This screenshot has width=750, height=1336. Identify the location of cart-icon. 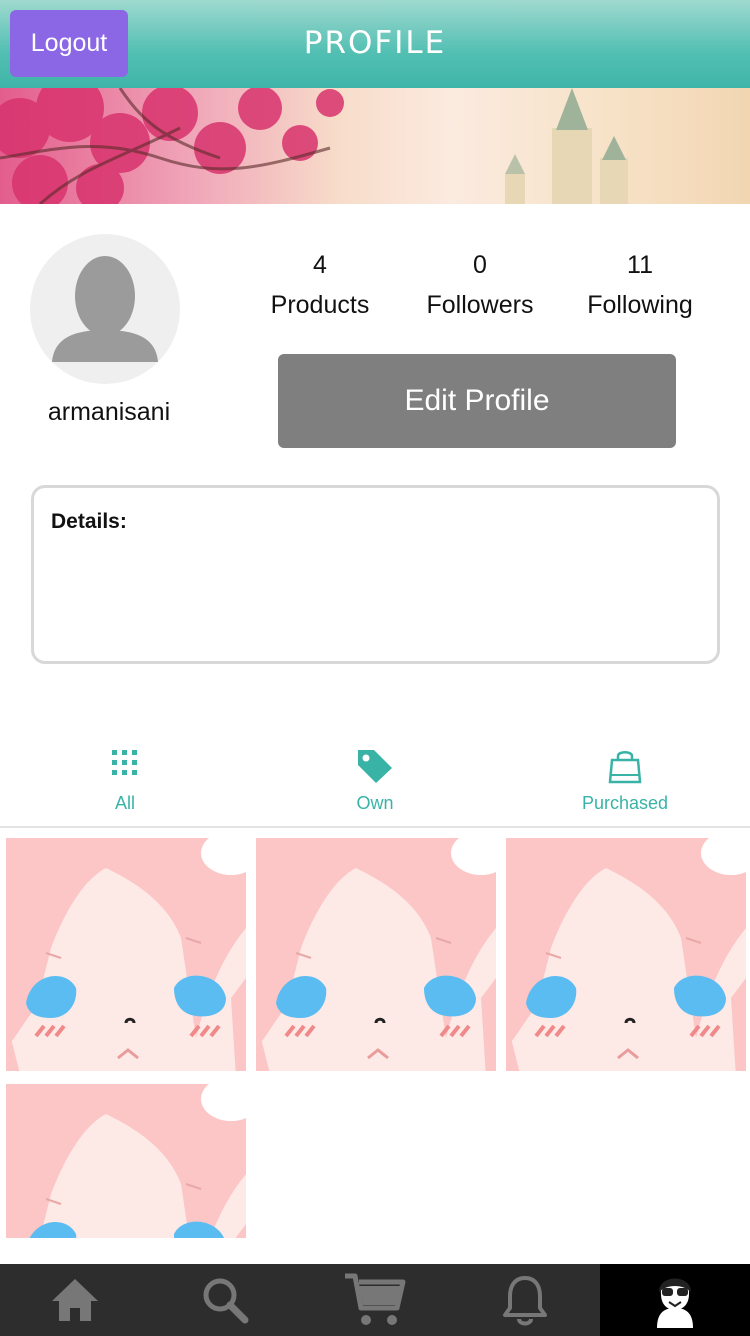
(375, 1299).